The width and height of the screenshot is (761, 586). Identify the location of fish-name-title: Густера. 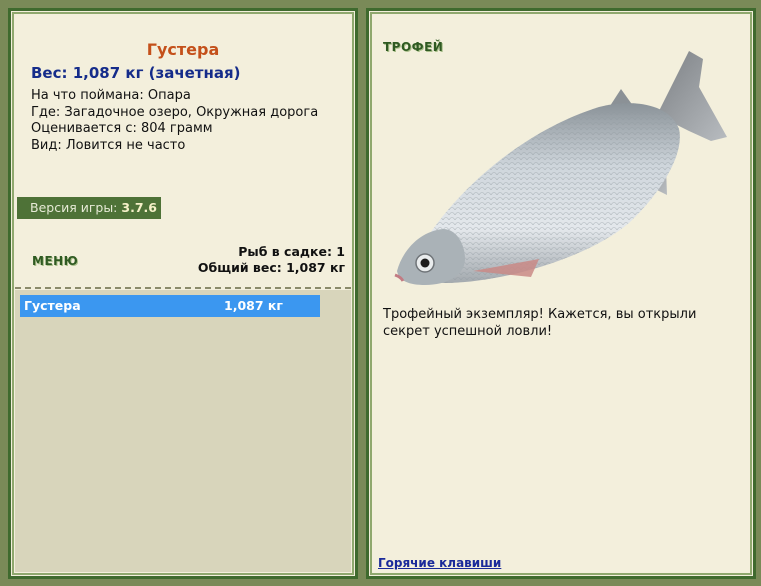
(183, 49).